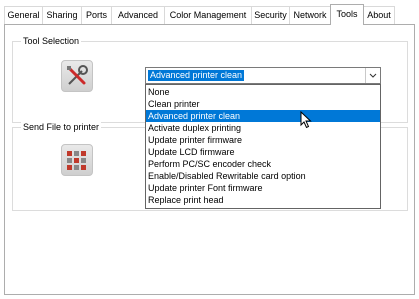  What do you see at coordinates (263, 104) in the screenshot?
I see `option-clean-printer: Clean printer` at bounding box center [263, 104].